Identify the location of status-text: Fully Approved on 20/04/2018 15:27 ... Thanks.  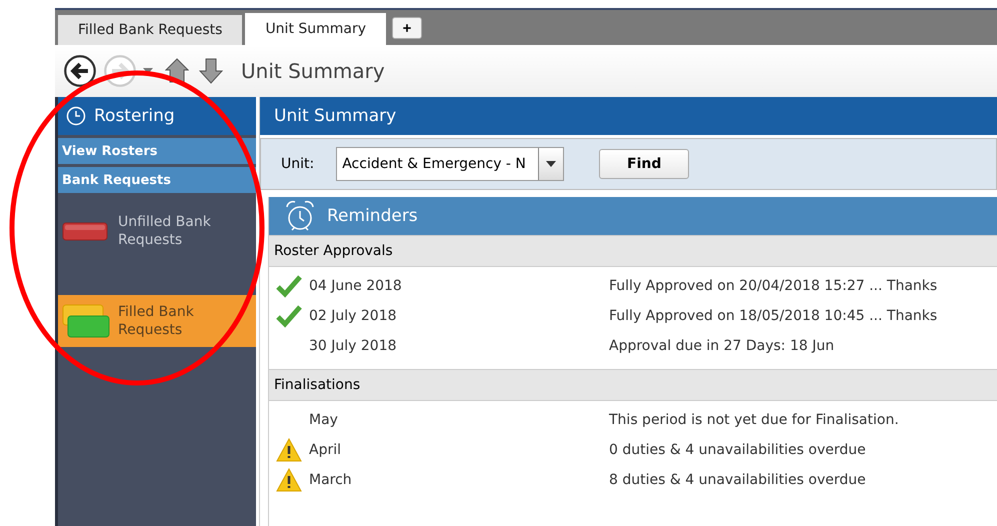
(773, 286).